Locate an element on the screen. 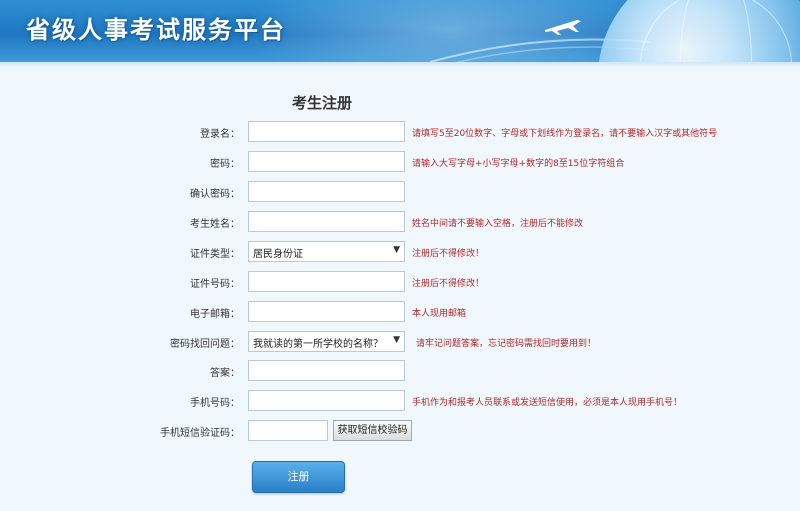 This screenshot has width=800, height=511. id-type-value: 居民身份证 is located at coordinates (278, 254).